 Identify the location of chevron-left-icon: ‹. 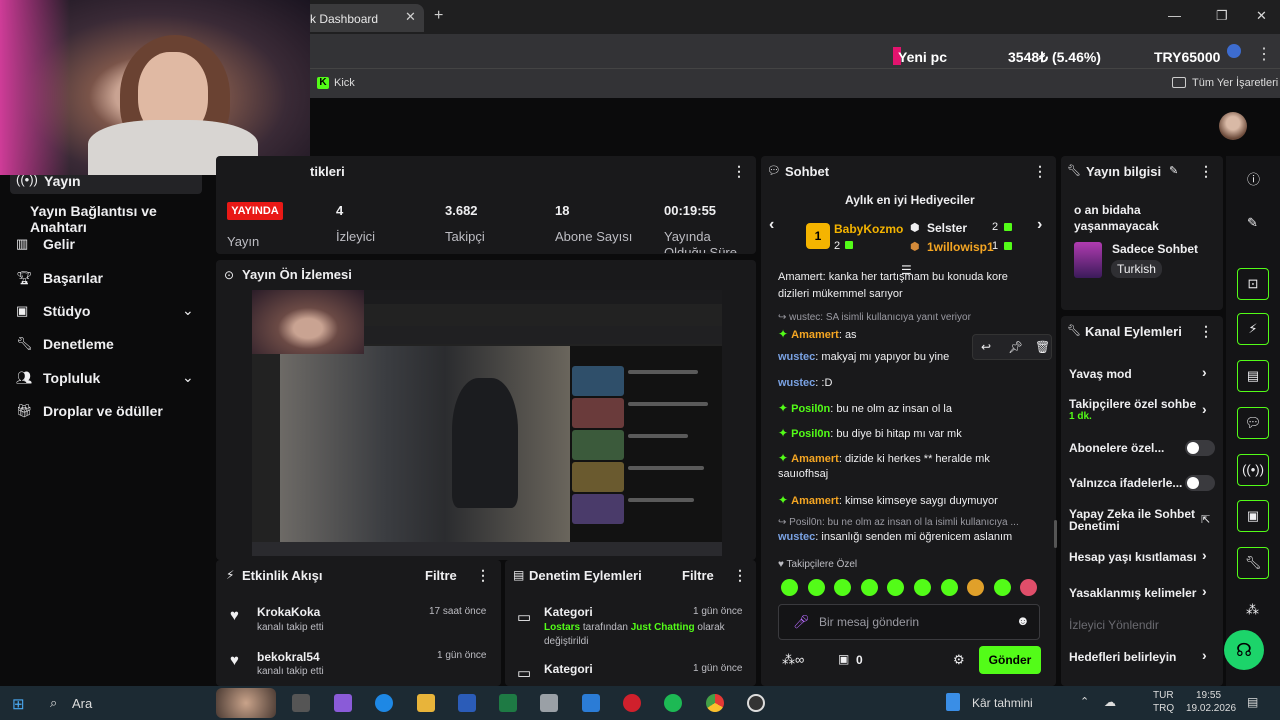
(771, 225).